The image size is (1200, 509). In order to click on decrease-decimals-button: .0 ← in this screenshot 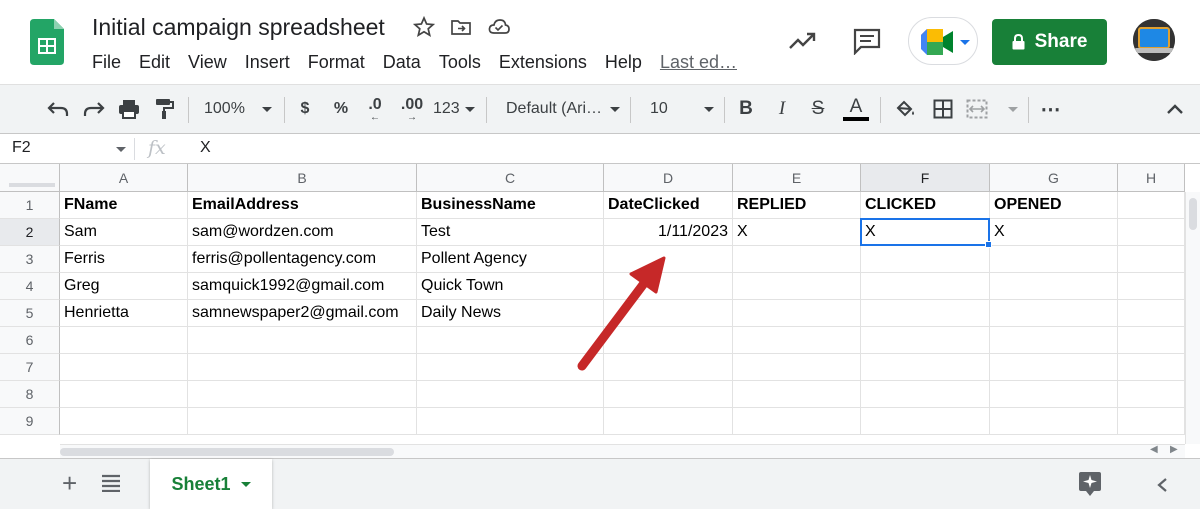, I will do `click(375, 109)`.